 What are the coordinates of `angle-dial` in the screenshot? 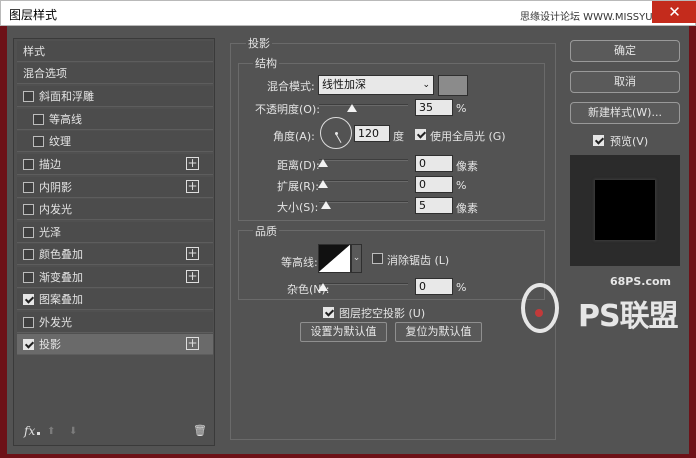 It's located at (336, 133).